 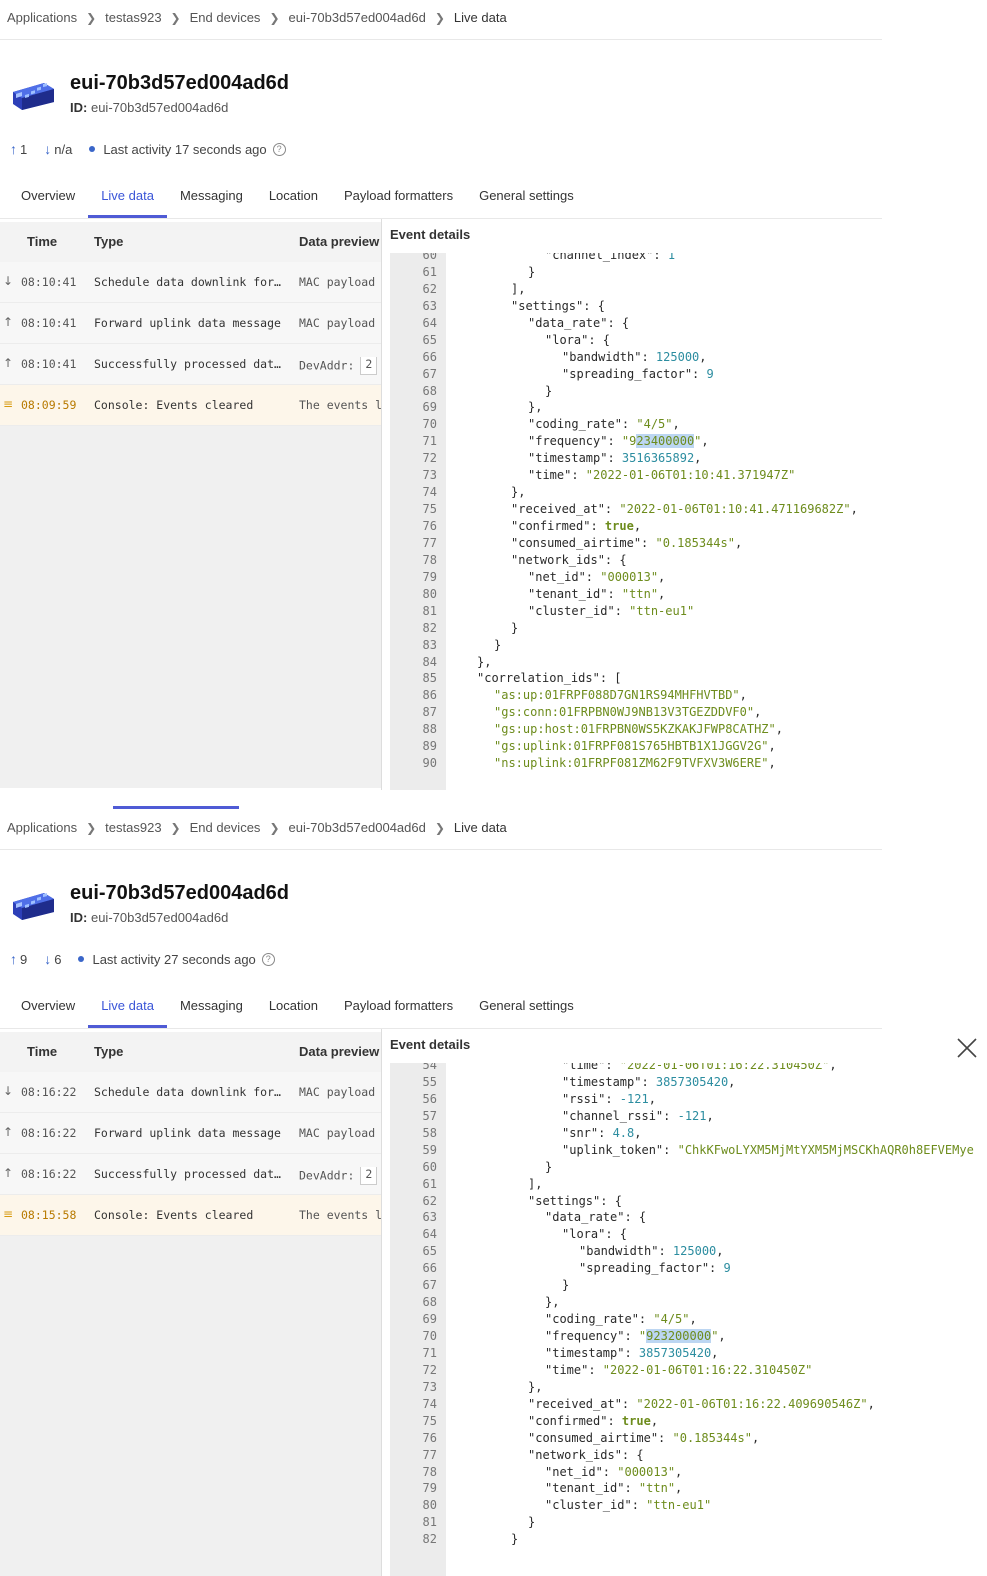 I want to click on line-number: 86, so click(x=429, y=695).